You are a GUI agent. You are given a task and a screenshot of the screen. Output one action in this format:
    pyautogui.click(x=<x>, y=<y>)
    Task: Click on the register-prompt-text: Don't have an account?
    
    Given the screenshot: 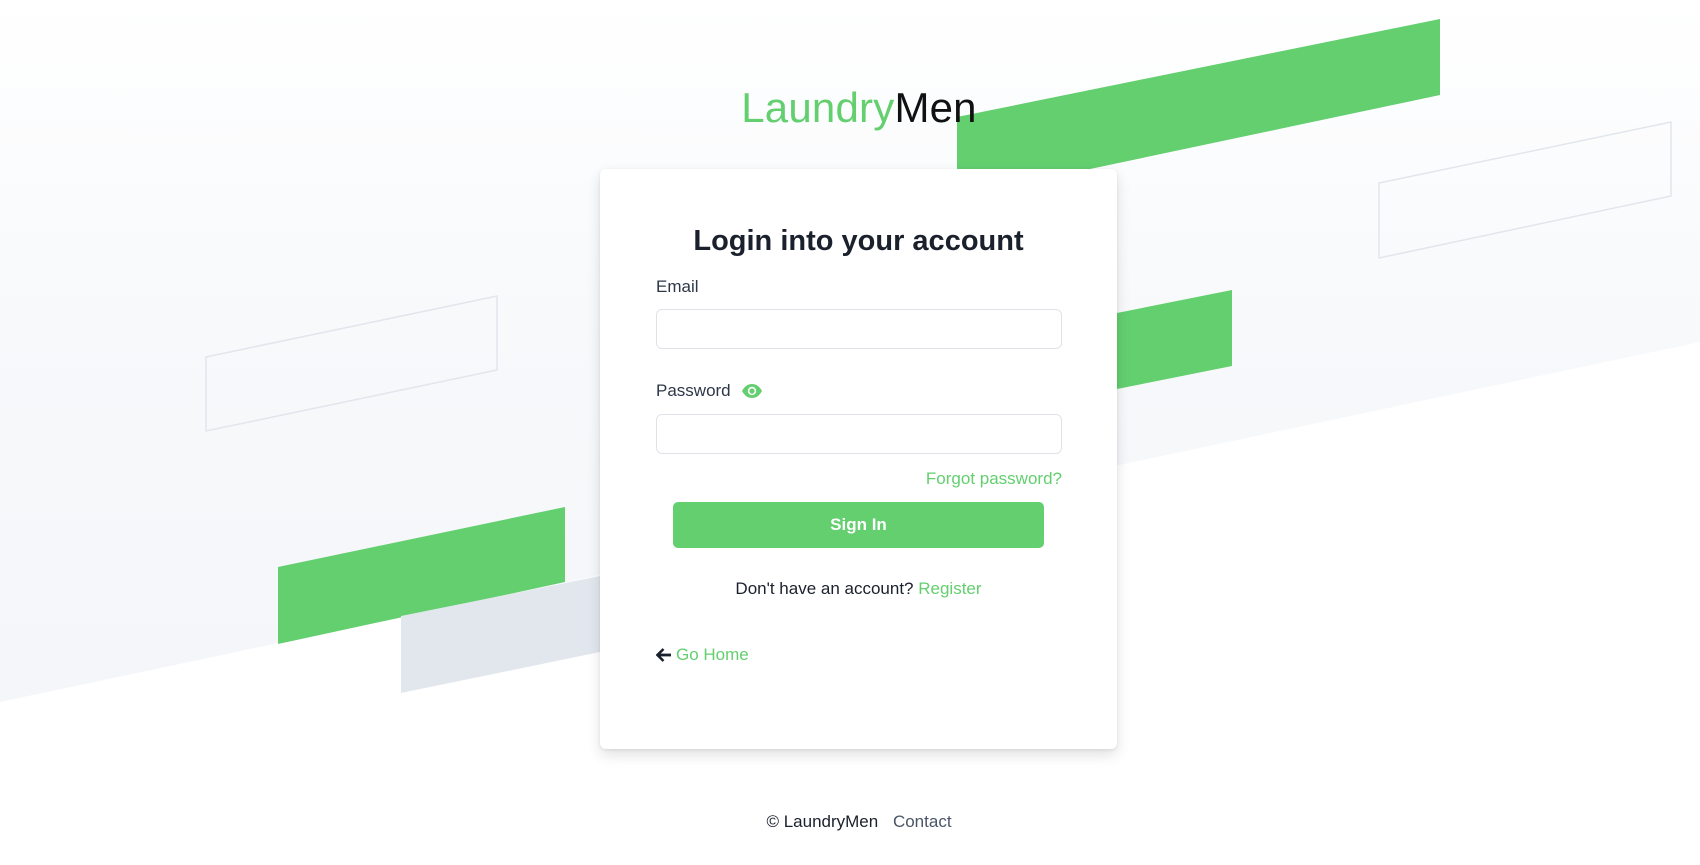 What is the action you would take?
    pyautogui.click(x=824, y=588)
    